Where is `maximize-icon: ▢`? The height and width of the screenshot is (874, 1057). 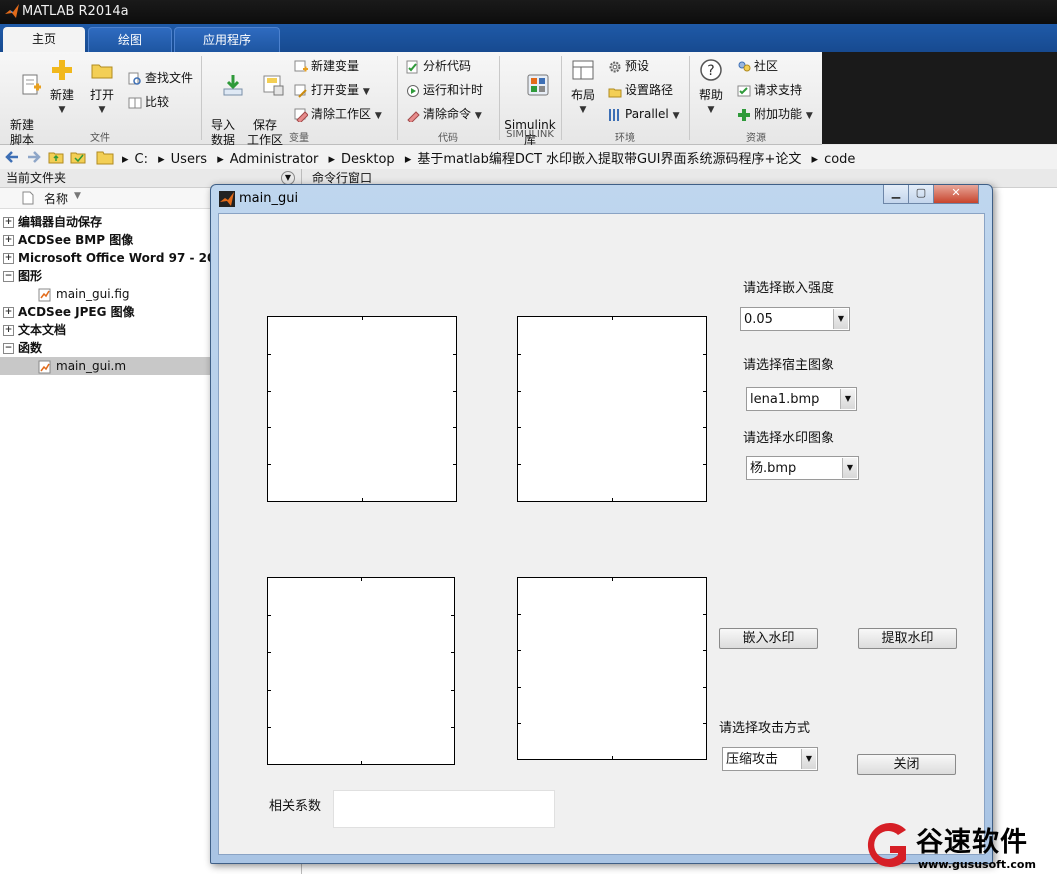
maximize-icon: ▢ is located at coordinates (921, 192).